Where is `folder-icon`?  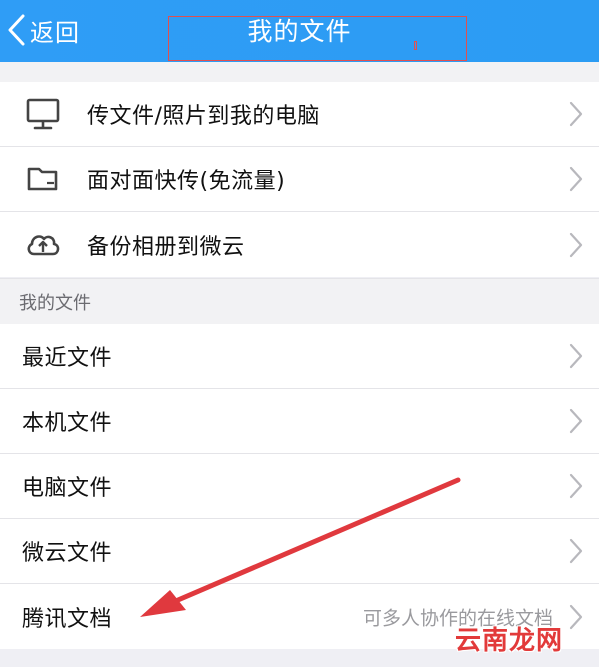 folder-icon is located at coordinates (42, 179).